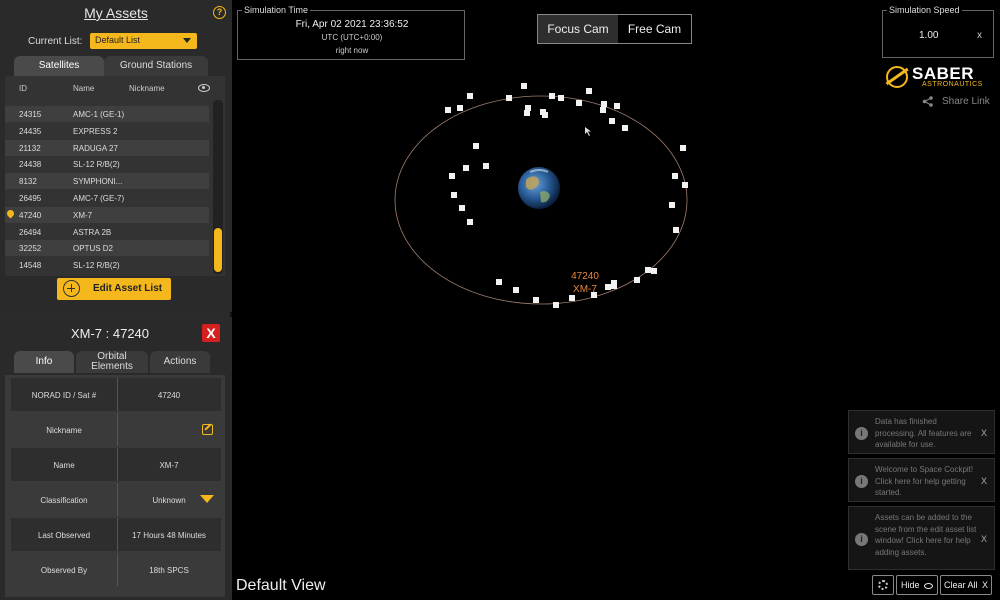 The height and width of the screenshot is (600, 1000). I want to click on table-row: 26495 AMC-7 (GE-7), so click(107, 198).